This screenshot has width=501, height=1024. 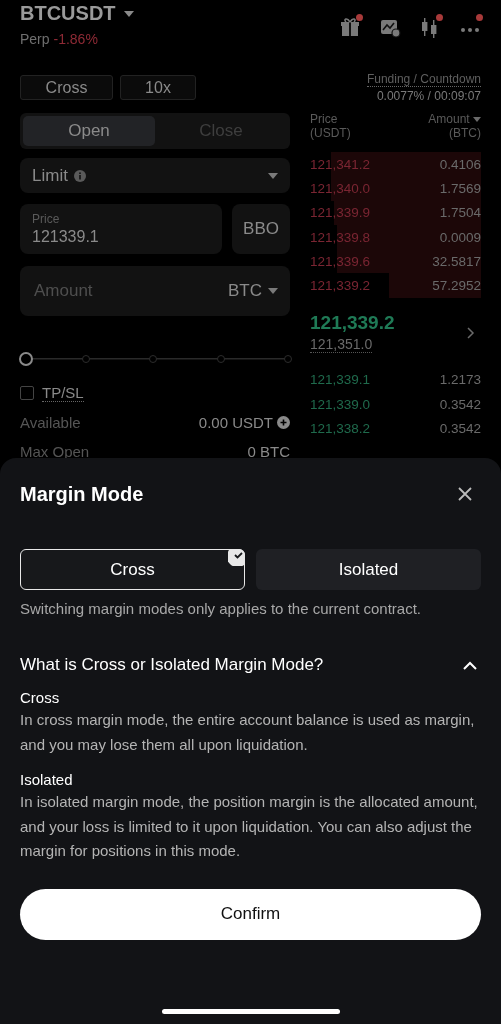 I want to click on info-value: 0 BTC, so click(x=268, y=451).